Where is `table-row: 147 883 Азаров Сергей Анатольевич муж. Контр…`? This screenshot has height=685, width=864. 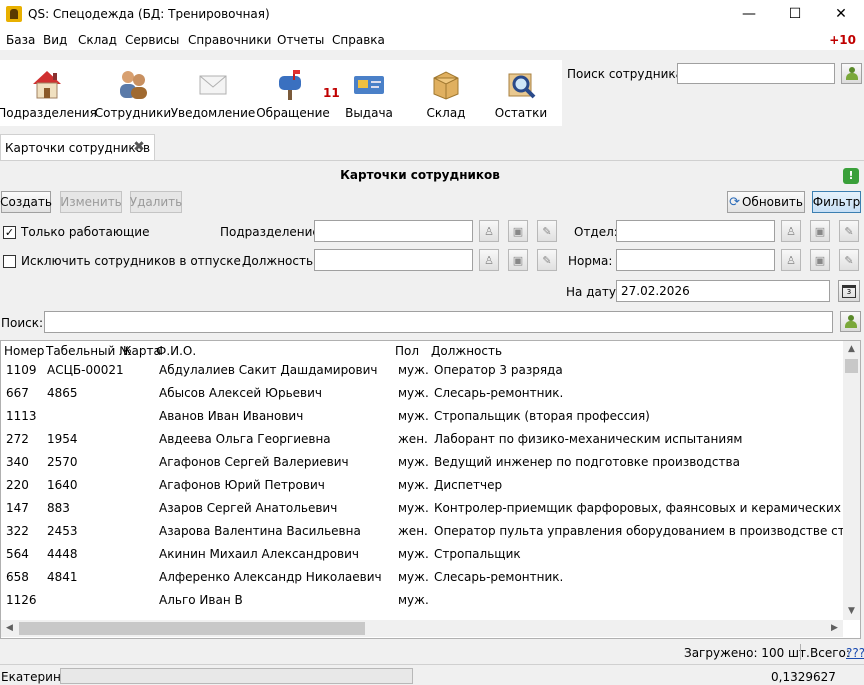
table-row: 147 883 Азаров Сергей Анатольевич муж. Контр… is located at coordinates (422, 508).